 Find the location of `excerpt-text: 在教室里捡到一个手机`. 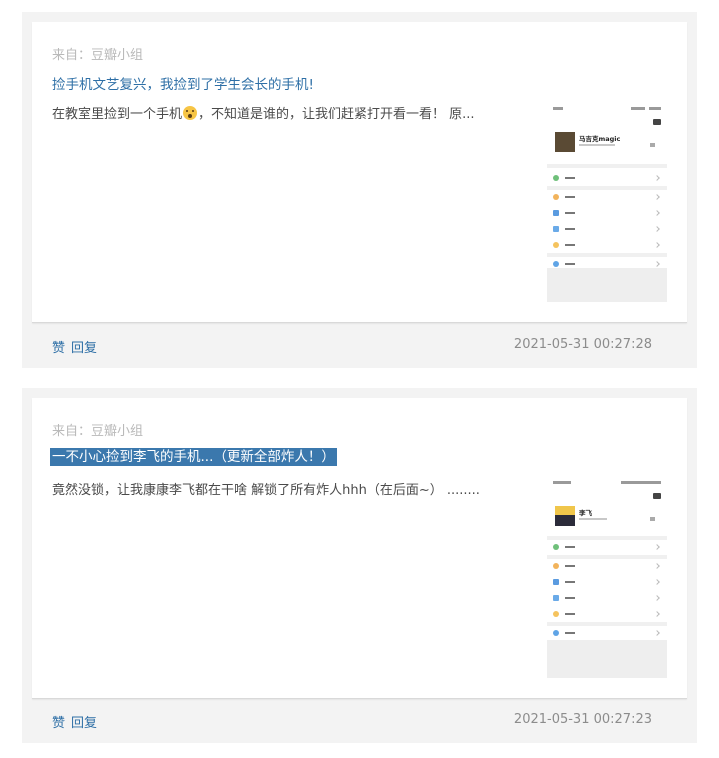

excerpt-text: 在教室里捡到一个手机 is located at coordinates (117, 114).